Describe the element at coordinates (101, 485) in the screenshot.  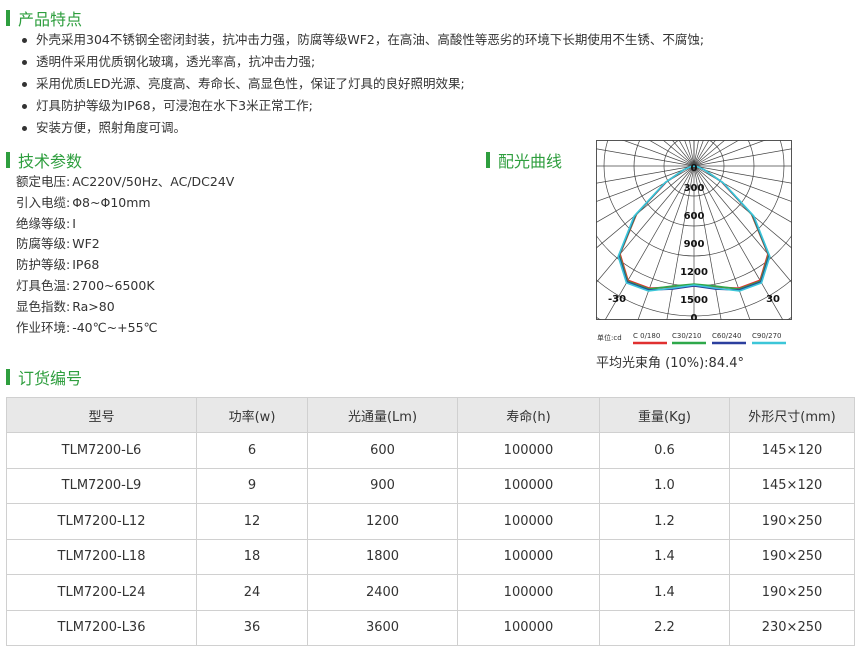
I see `cell-model: TLM7200-L9` at that location.